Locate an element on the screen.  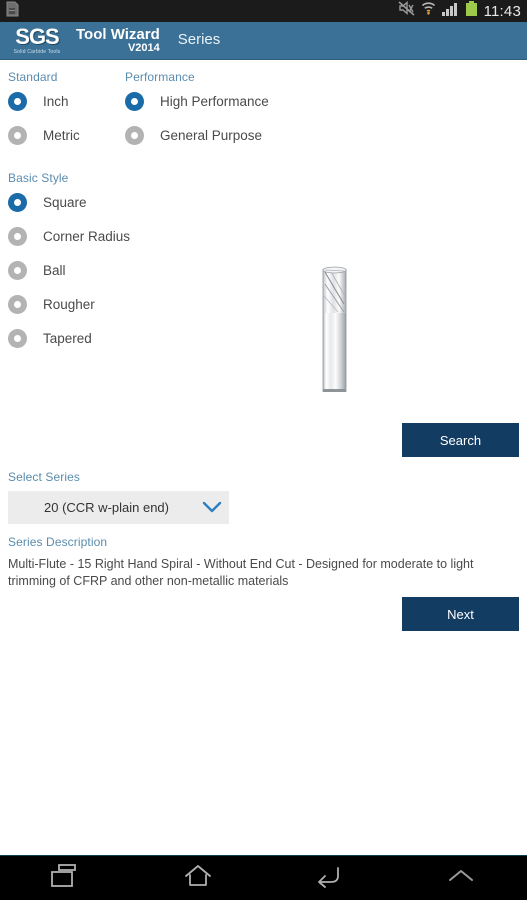
wifi-icon is located at coordinates (428, 11).